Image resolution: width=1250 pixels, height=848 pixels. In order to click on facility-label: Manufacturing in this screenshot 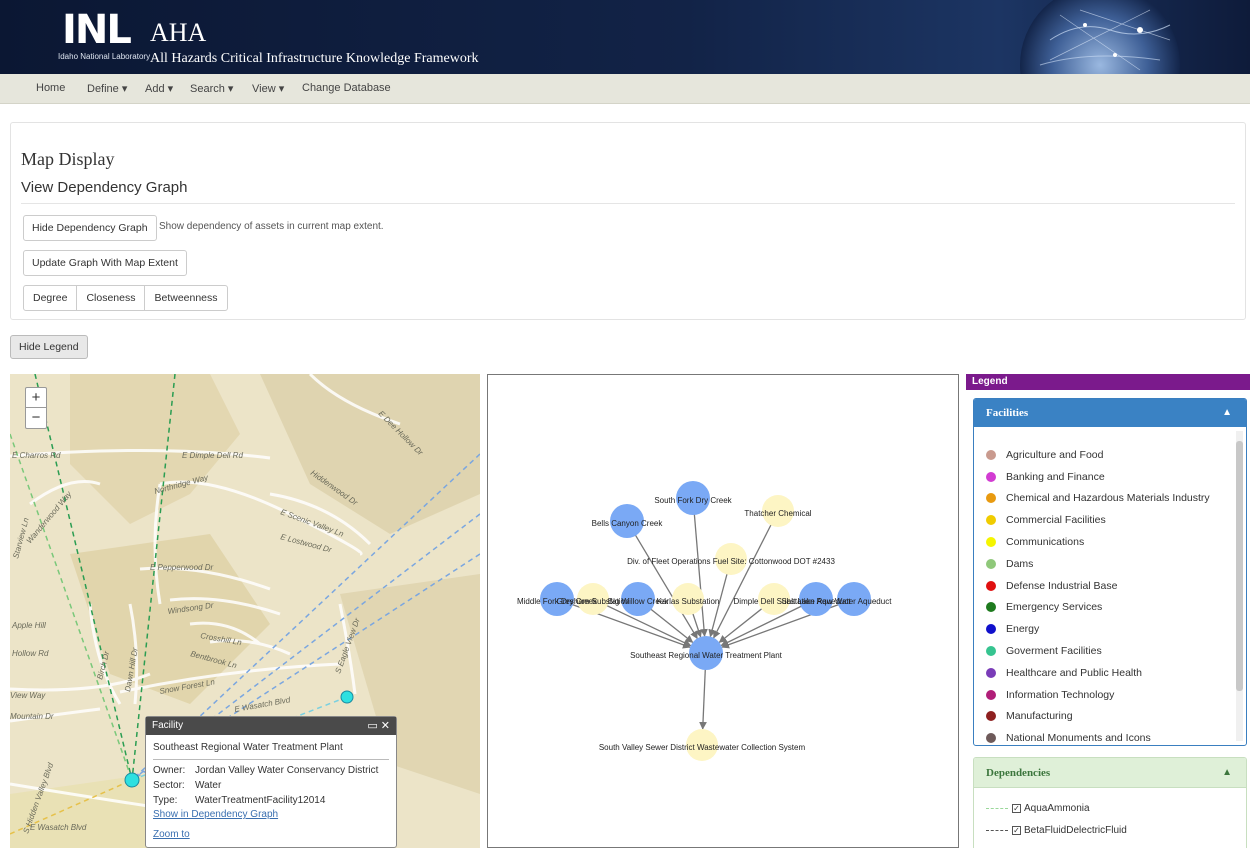, I will do `click(1039, 716)`.